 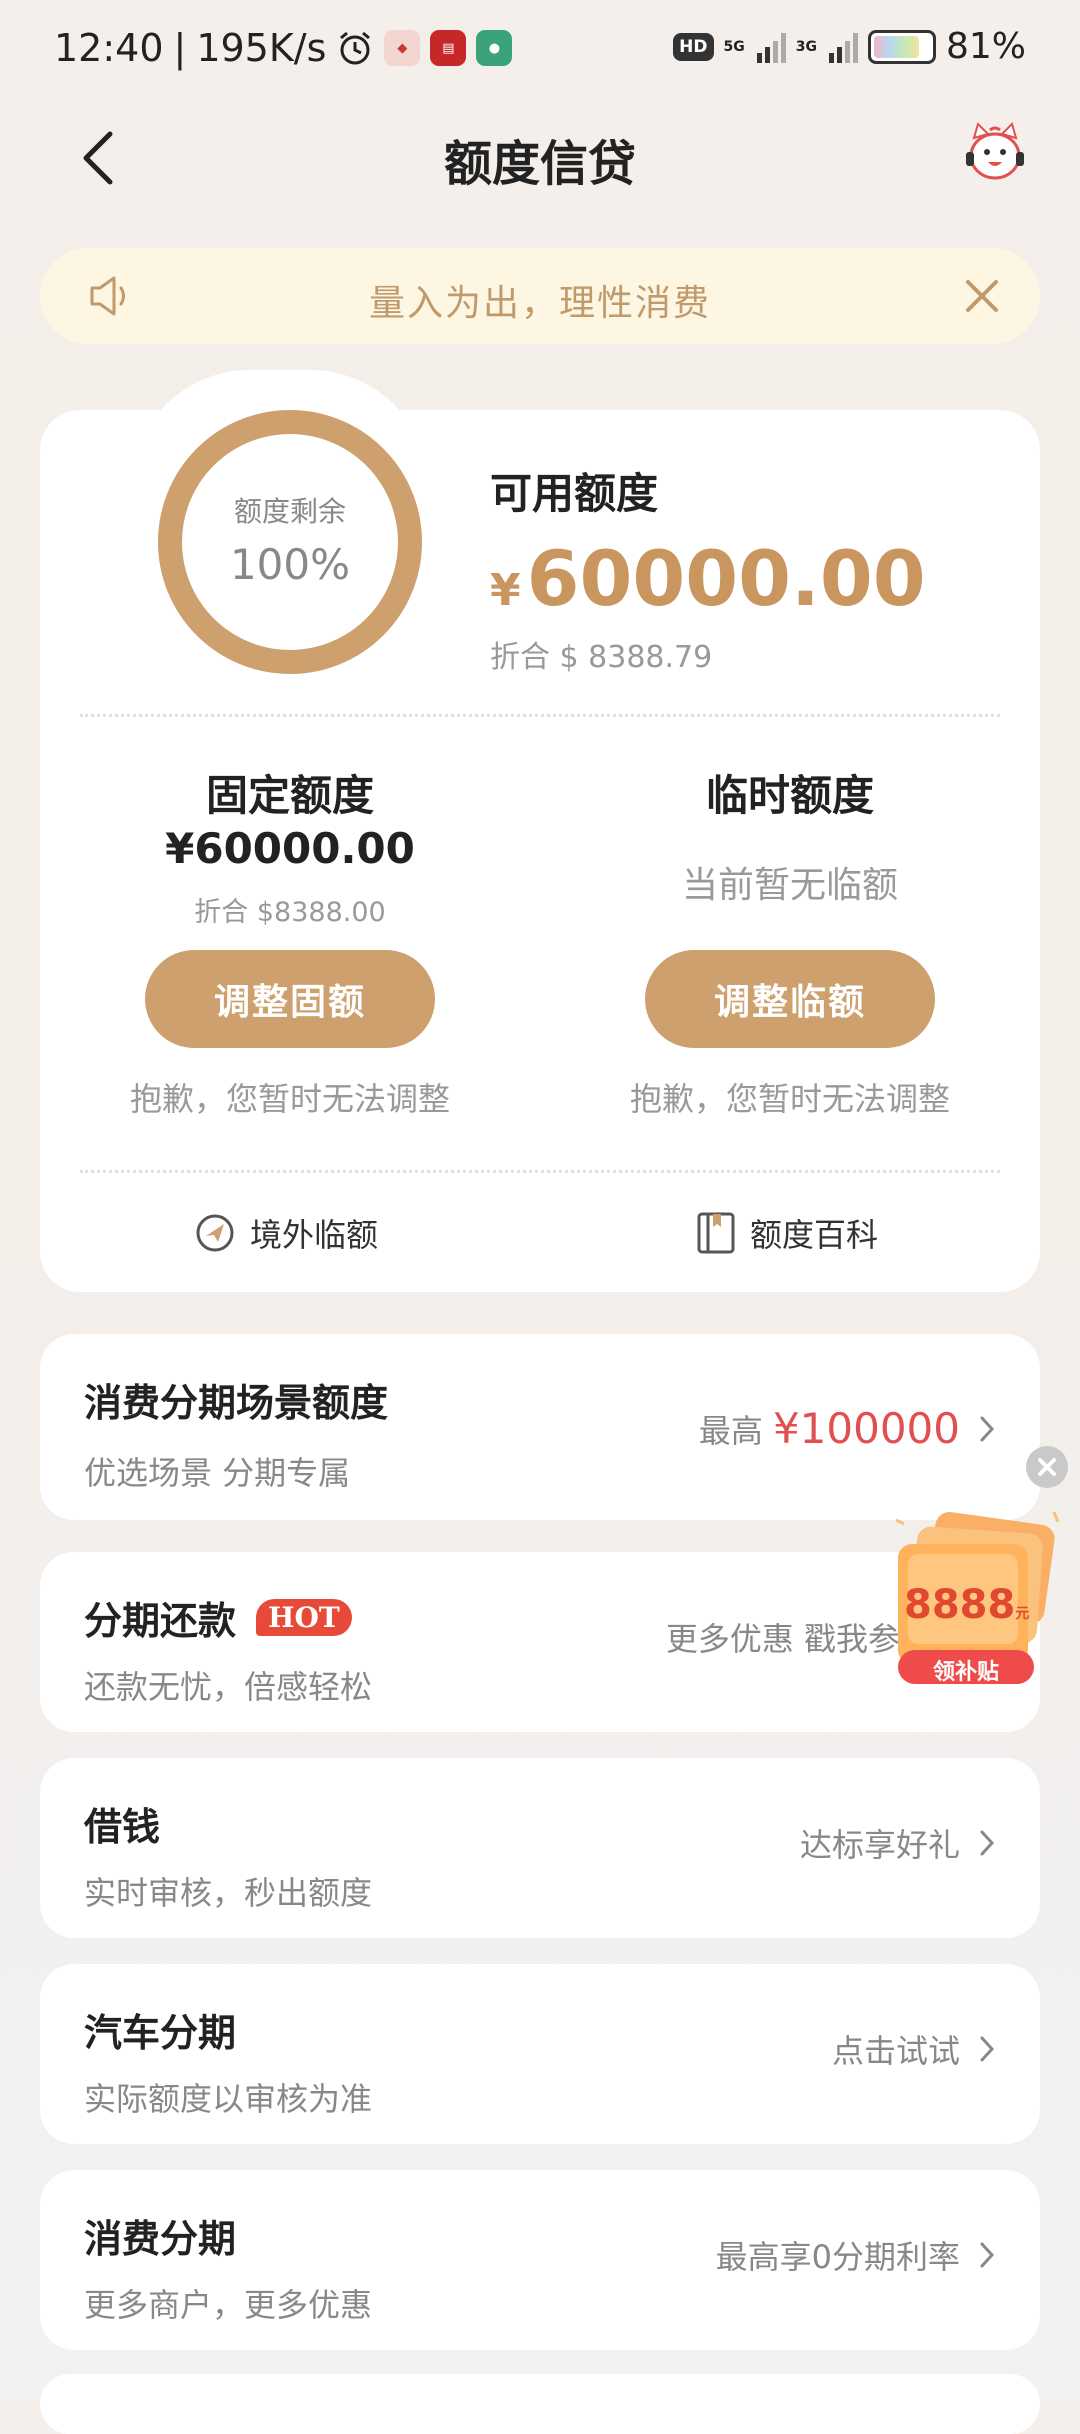 I want to click on list-item: 消费分期场景额度 优选场景 分期专属 最高 ¥100000, so click(x=540, y=1427).